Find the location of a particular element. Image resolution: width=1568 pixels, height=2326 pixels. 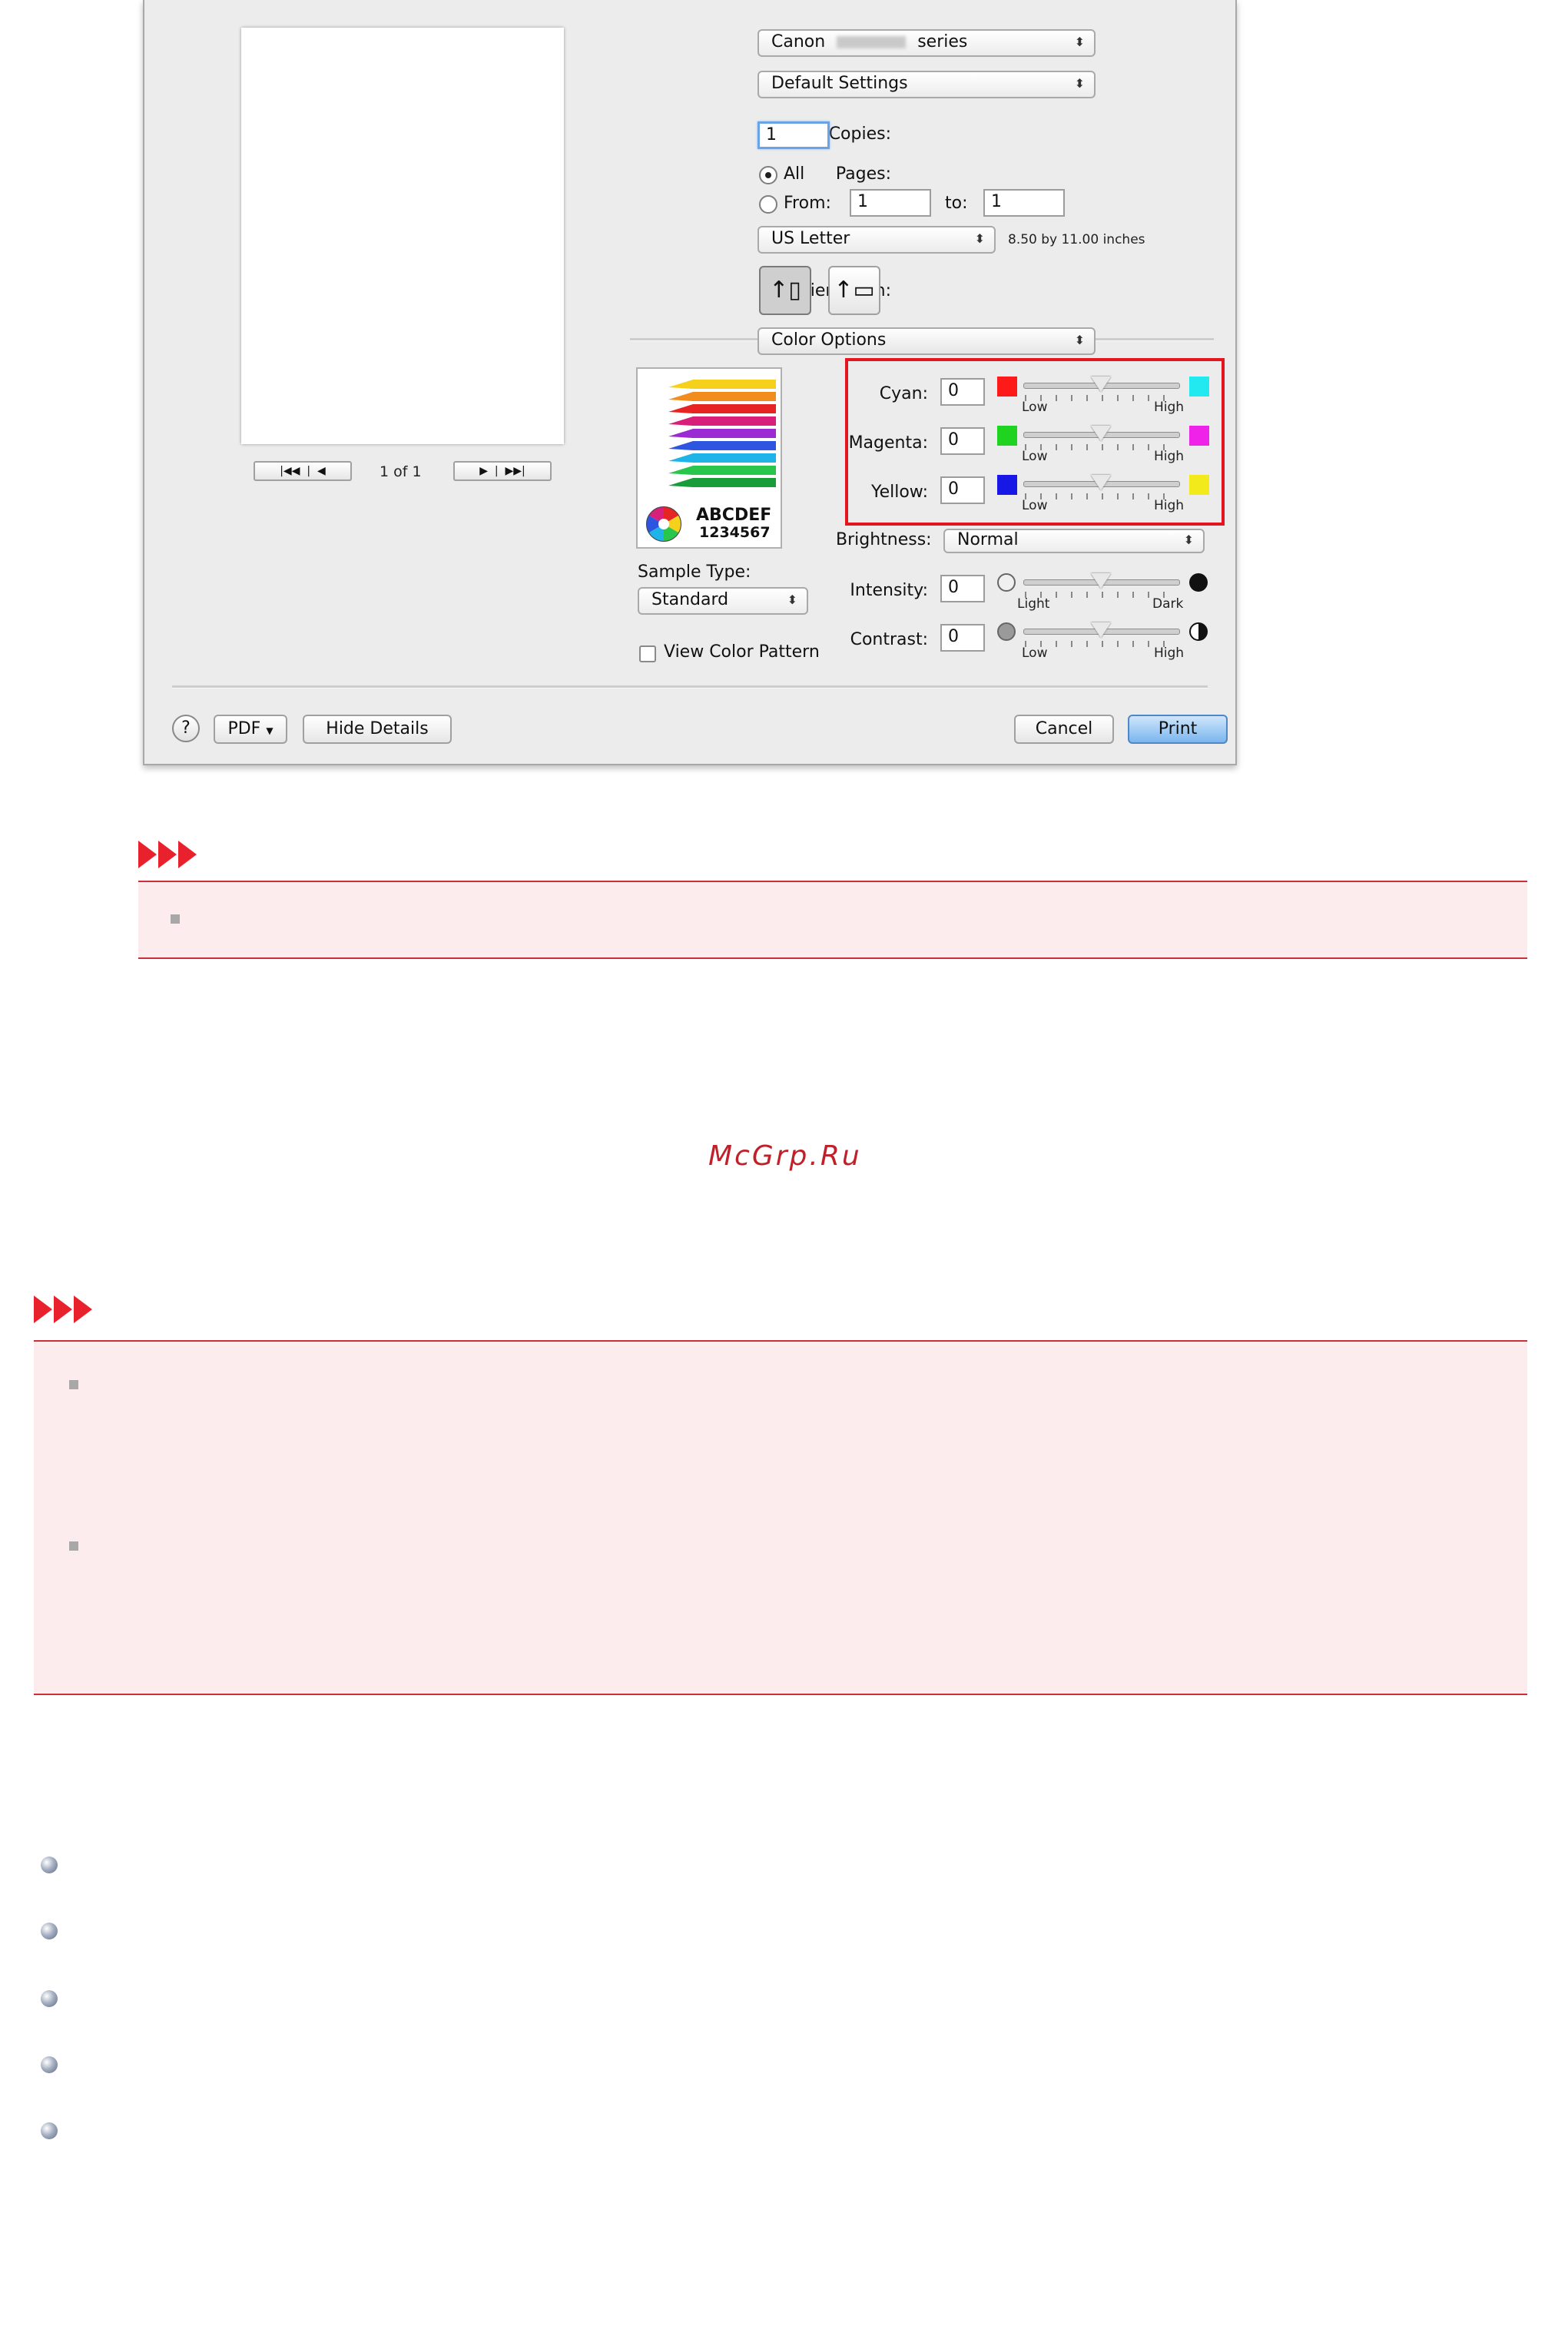

intensity-low-label: Light is located at coordinates (1033, 604).